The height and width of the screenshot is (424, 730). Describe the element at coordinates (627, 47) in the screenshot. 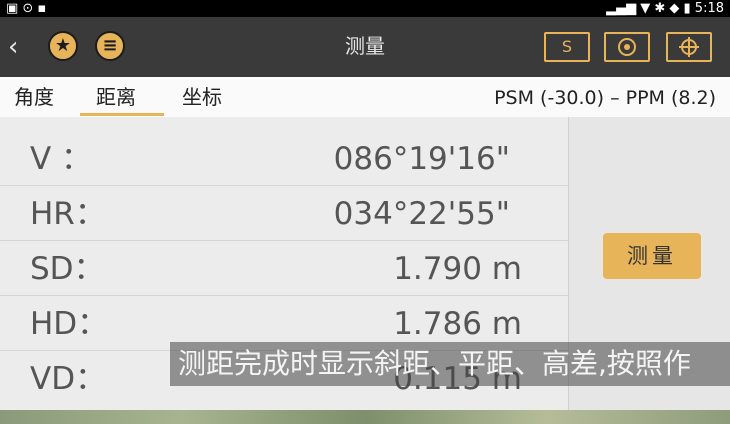

I see `prism-icon` at that location.